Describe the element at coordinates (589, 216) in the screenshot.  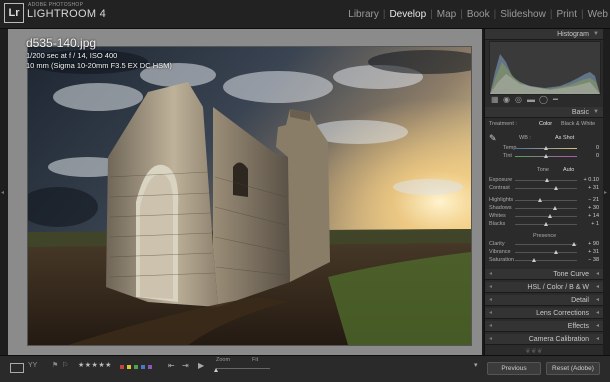
I see `whites-value: + 14` at that location.